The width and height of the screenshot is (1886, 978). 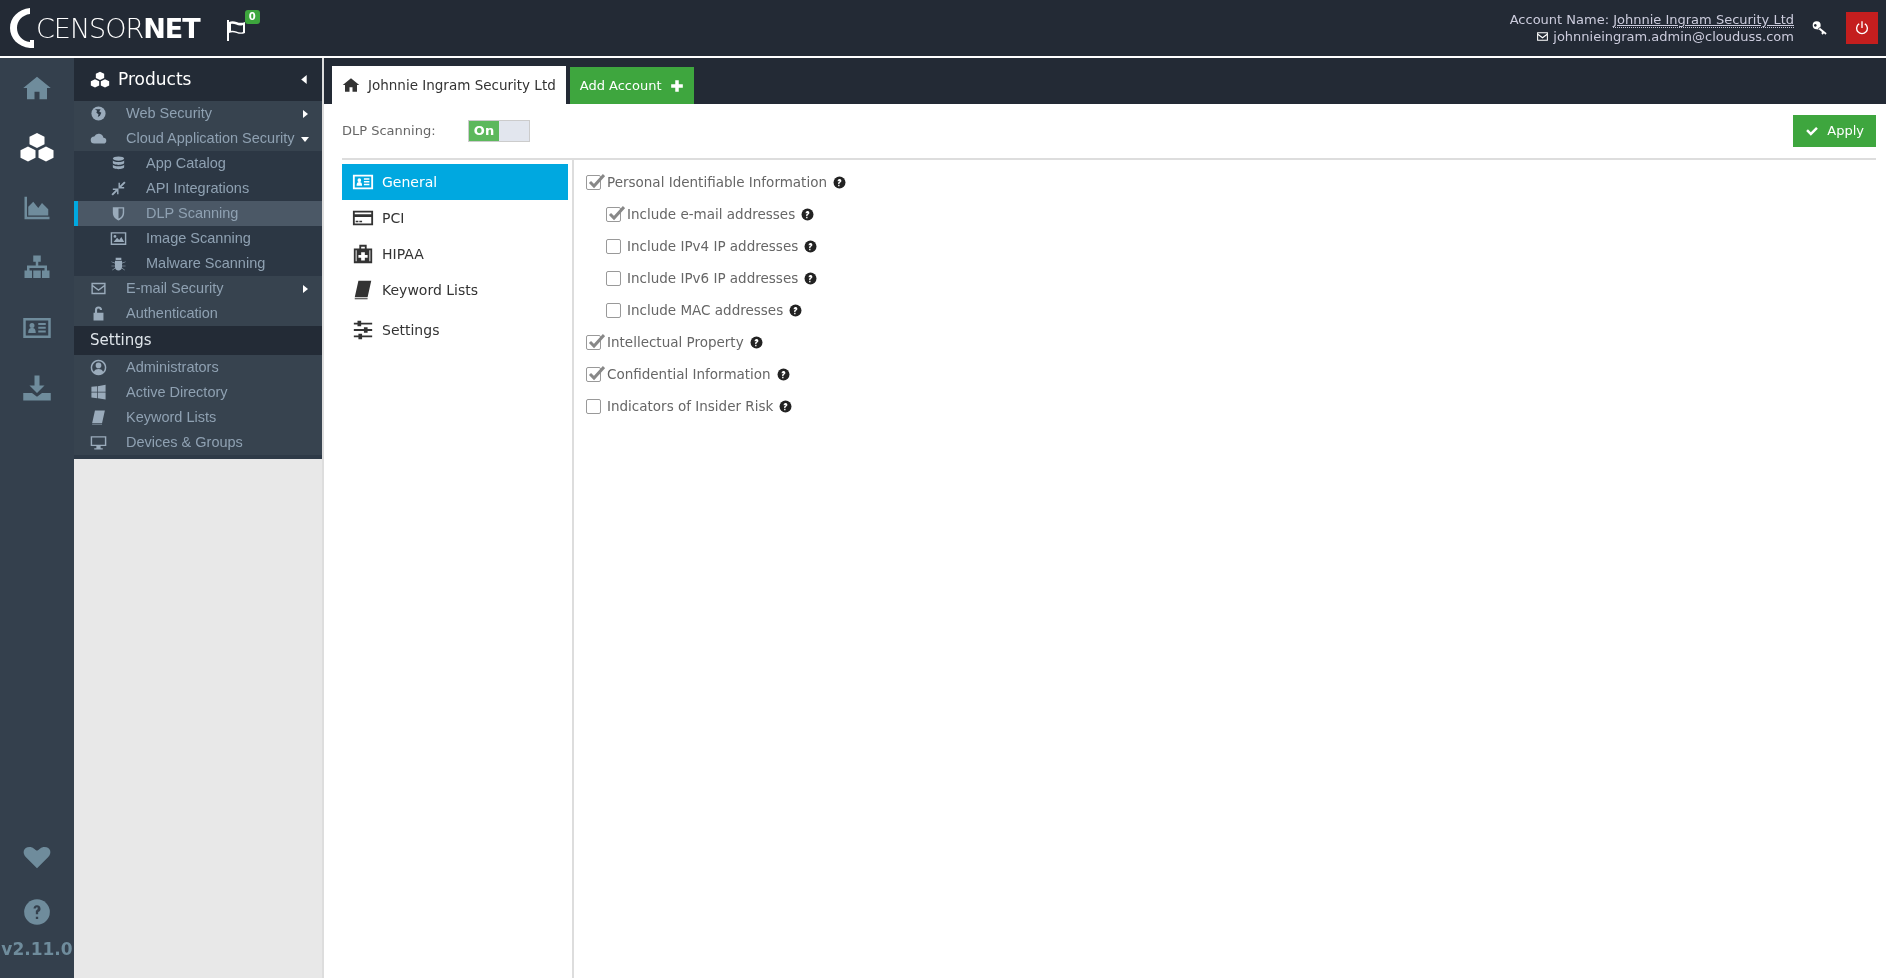 What do you see at coordinates (711, 214) in the screenshot?
I see `checkbox-label: Include e-mail addresses` at bounding box center [711, 214].